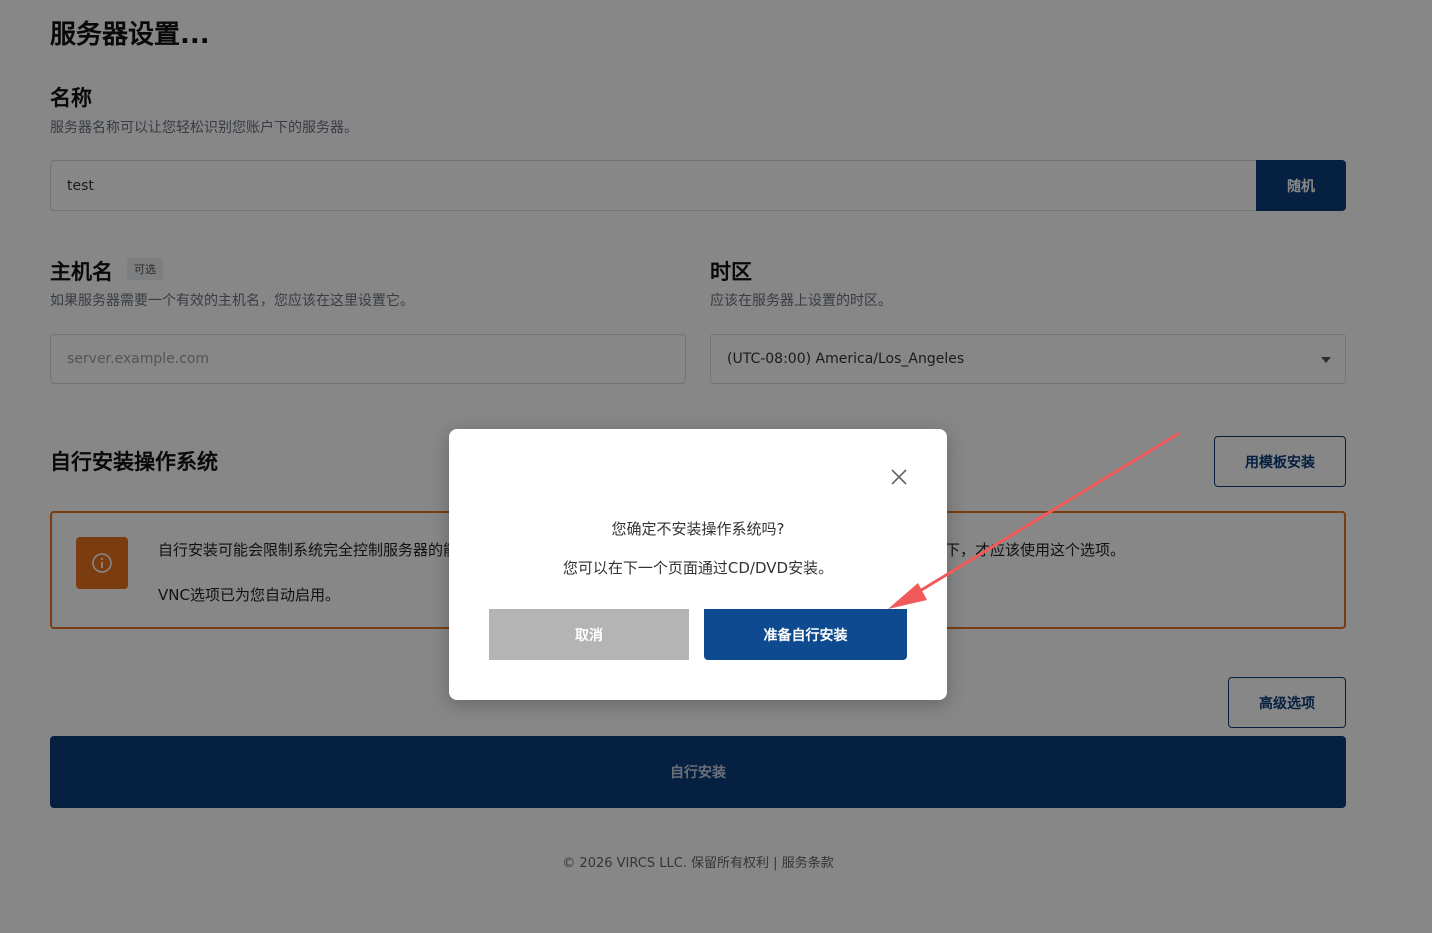 The width and height of the screenshot is (1432, 933). I want to click on cancel-button: 取消, so click(589, 634).